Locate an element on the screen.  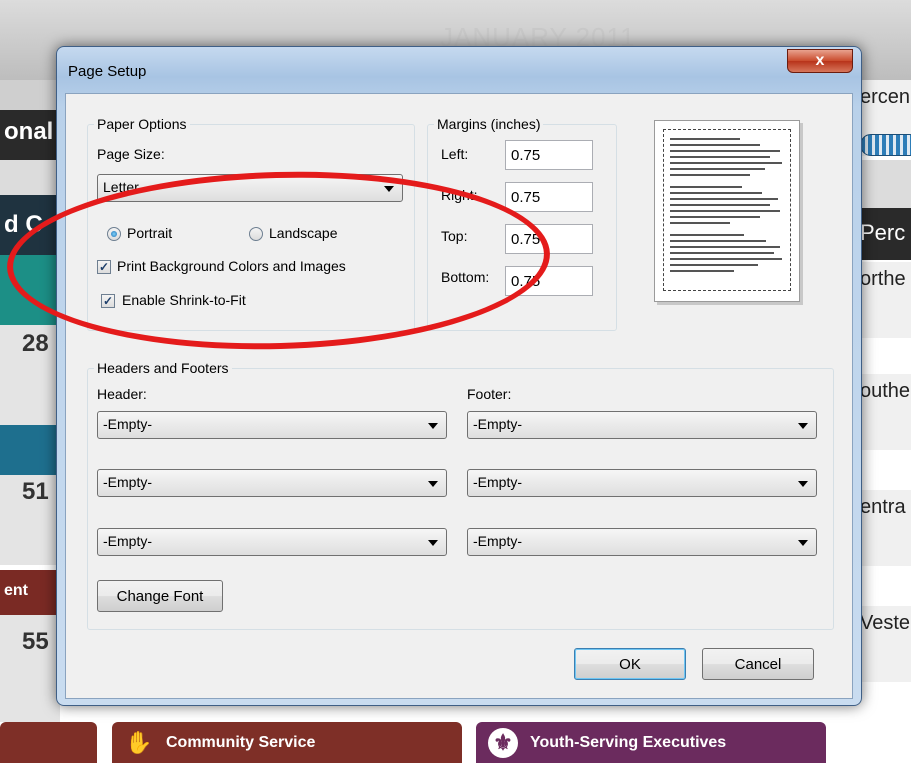
close-button: x is located at coordinates (820, 61).